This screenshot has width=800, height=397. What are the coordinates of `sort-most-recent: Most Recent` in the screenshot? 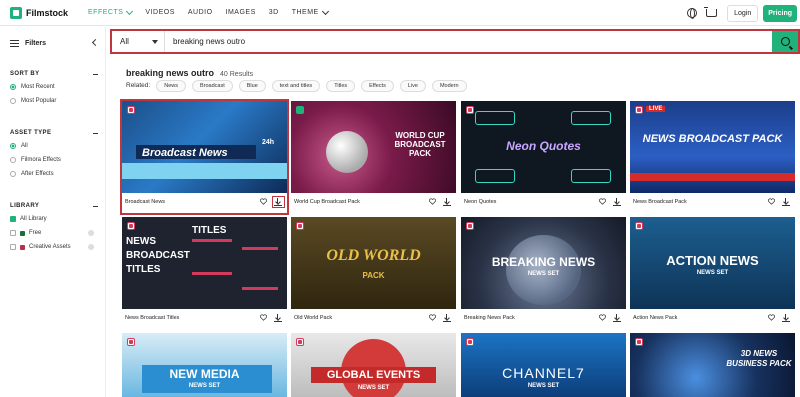 It's located at (54, 87).